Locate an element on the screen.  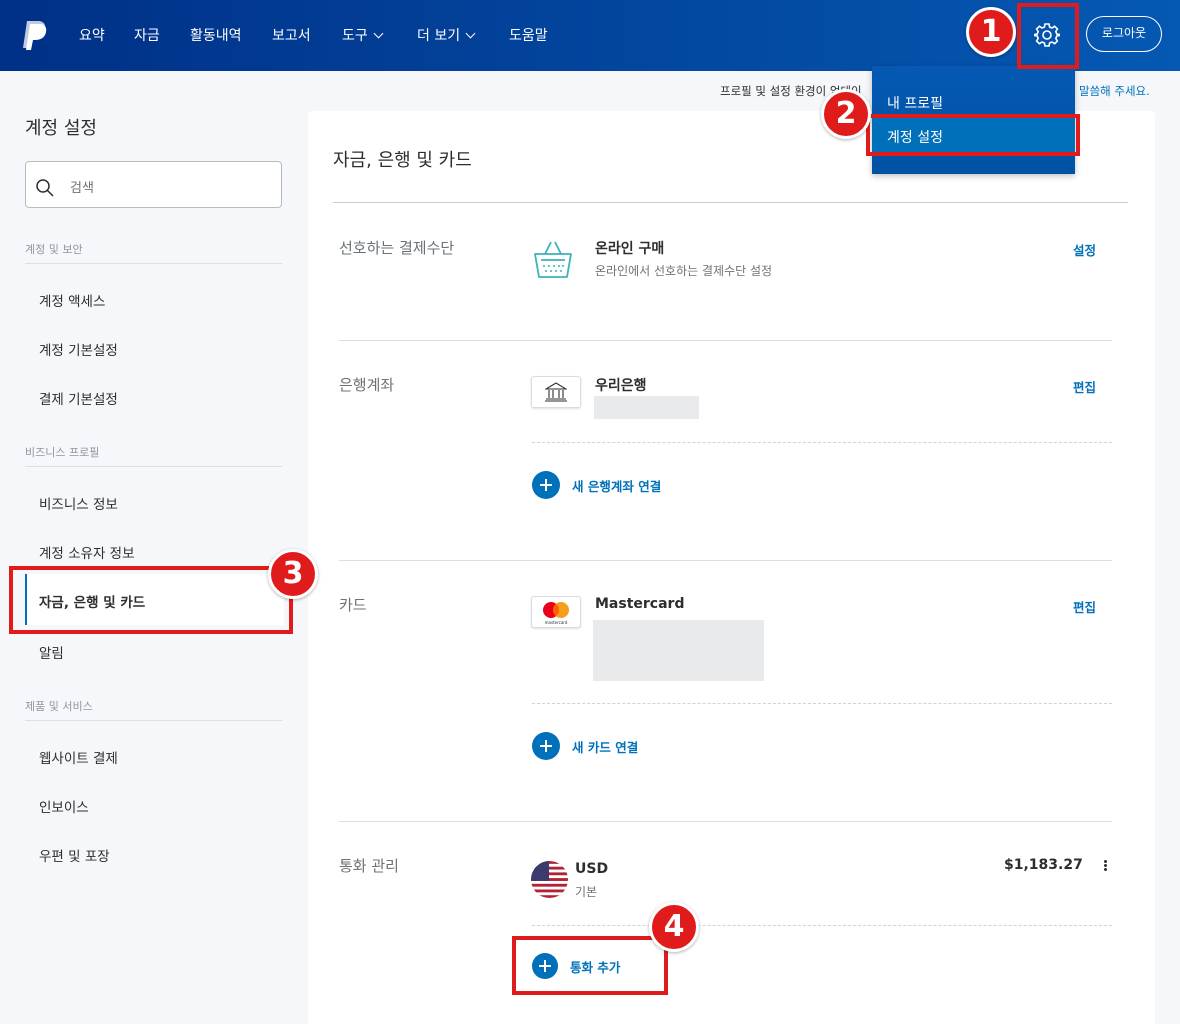
svg-text: mastercard is located at coordinates (556, 622).